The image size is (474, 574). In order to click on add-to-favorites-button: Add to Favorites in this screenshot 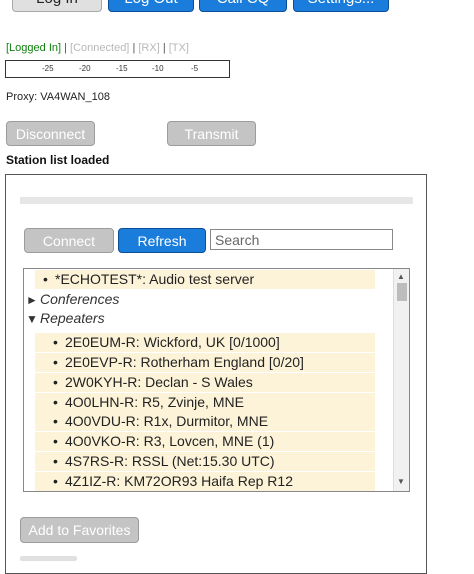, I will do `click(79, 530)`.